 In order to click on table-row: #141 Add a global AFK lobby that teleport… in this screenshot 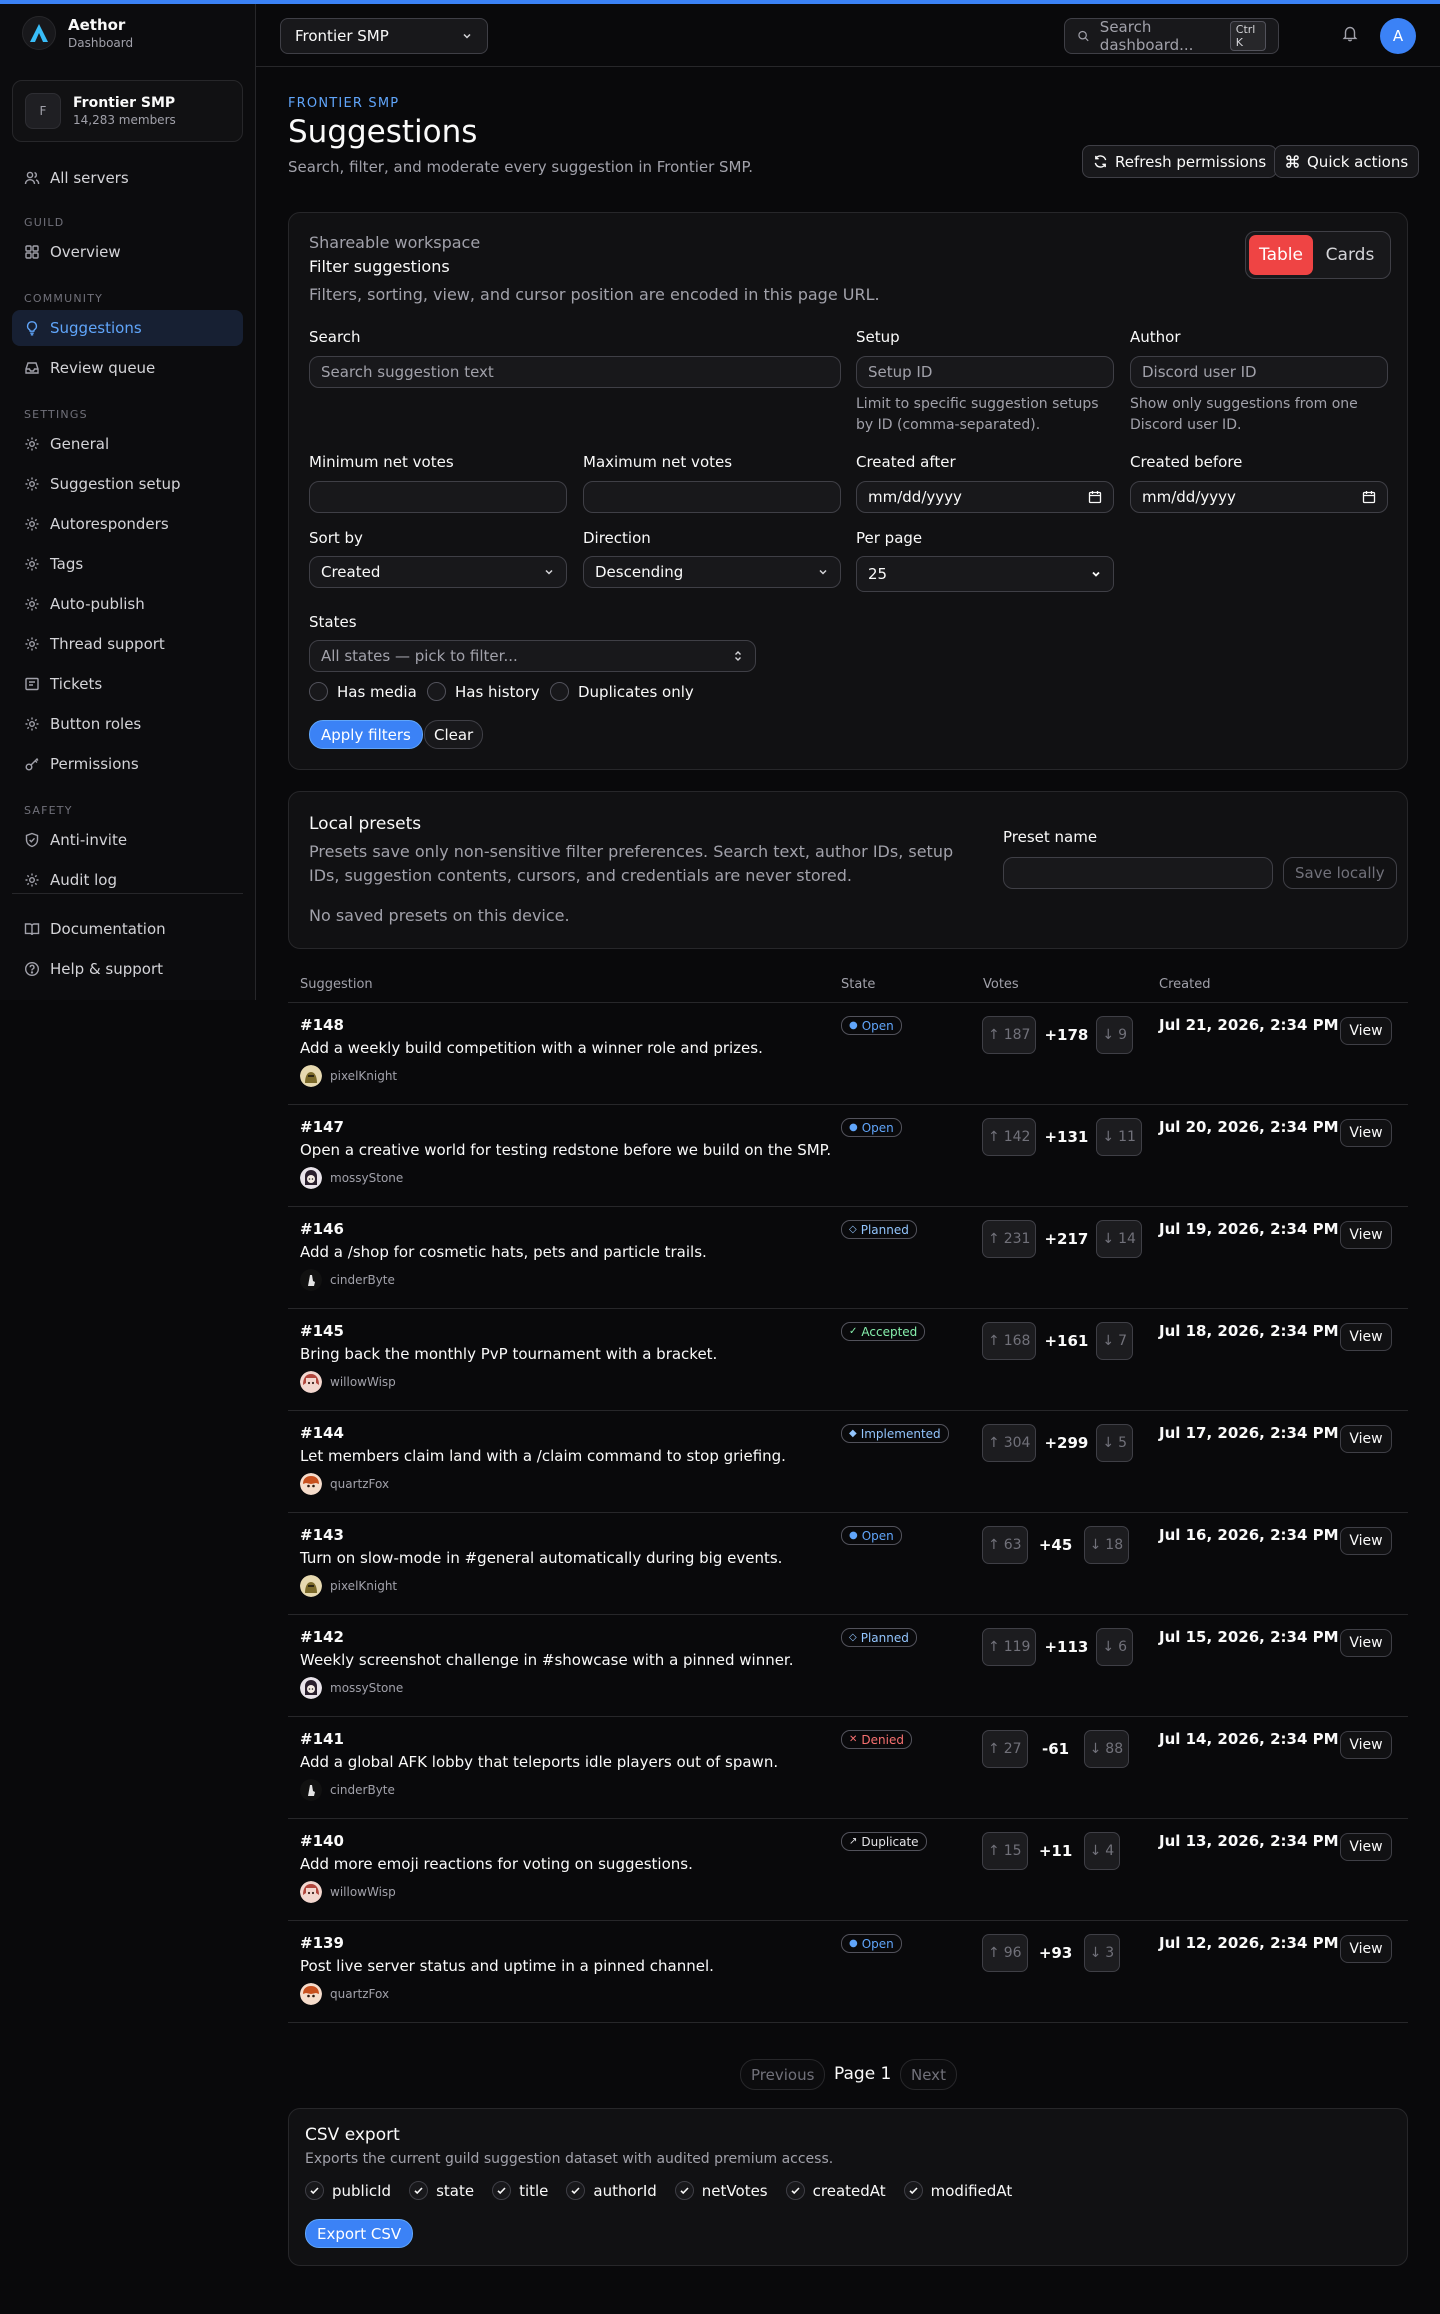, I will do `click(848, 1768)`.